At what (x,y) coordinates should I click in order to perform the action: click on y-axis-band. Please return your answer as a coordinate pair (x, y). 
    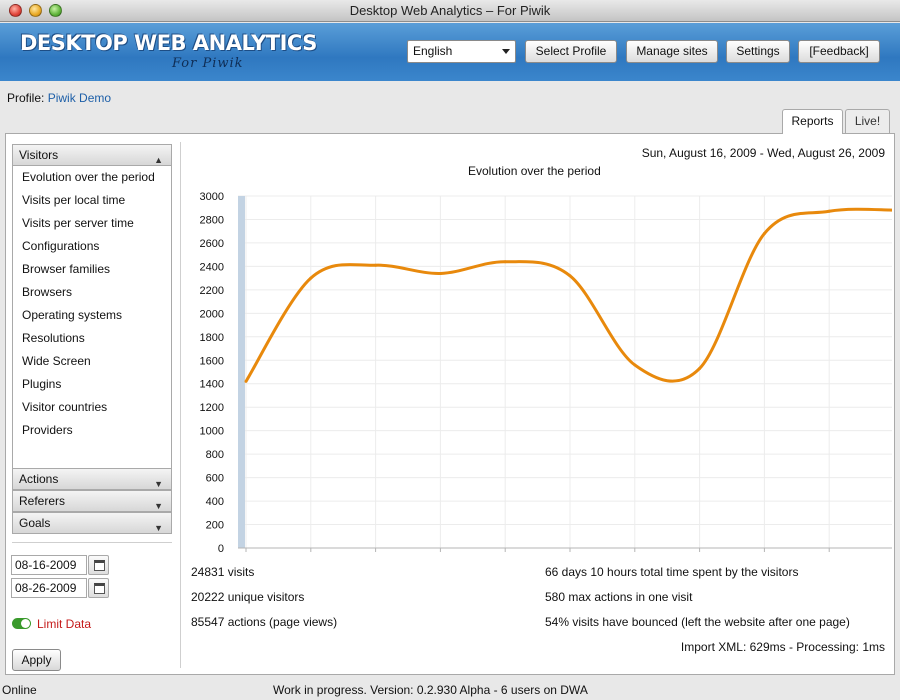
    Looking at the image, I should click on (241, 372).